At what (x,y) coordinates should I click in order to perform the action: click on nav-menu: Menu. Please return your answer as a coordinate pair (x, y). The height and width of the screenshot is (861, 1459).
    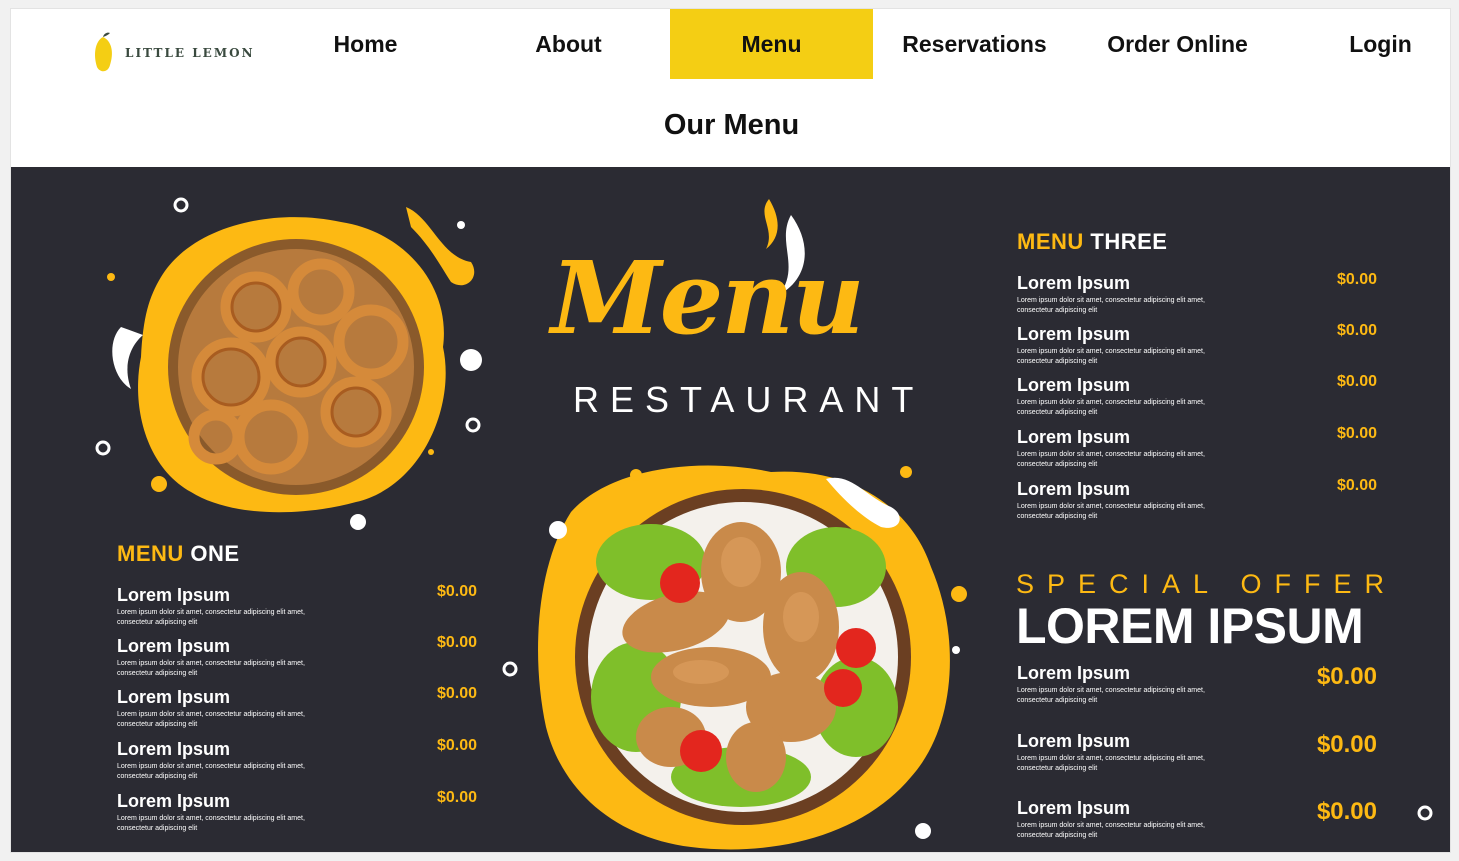
    Looking at the image, I should click on (771, 44).